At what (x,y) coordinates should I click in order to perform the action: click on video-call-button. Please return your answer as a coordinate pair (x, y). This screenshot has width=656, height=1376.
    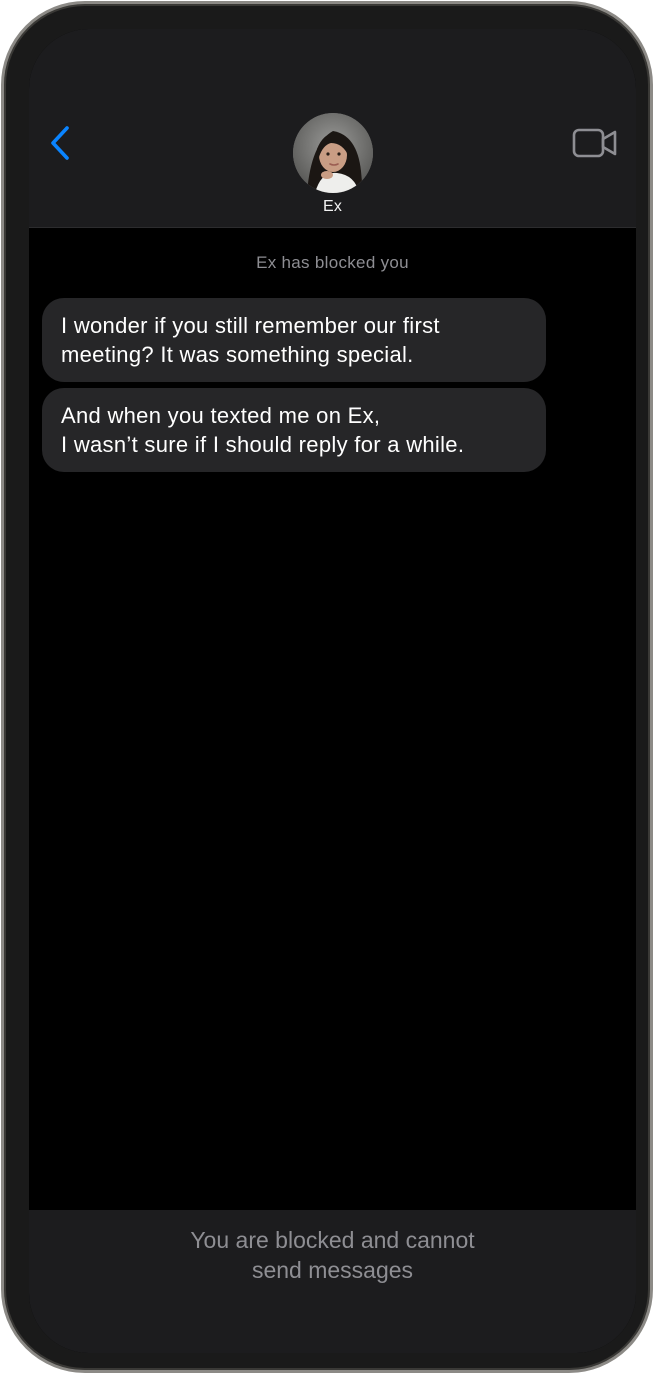
    Looking at the image, I should click on (595, 145).